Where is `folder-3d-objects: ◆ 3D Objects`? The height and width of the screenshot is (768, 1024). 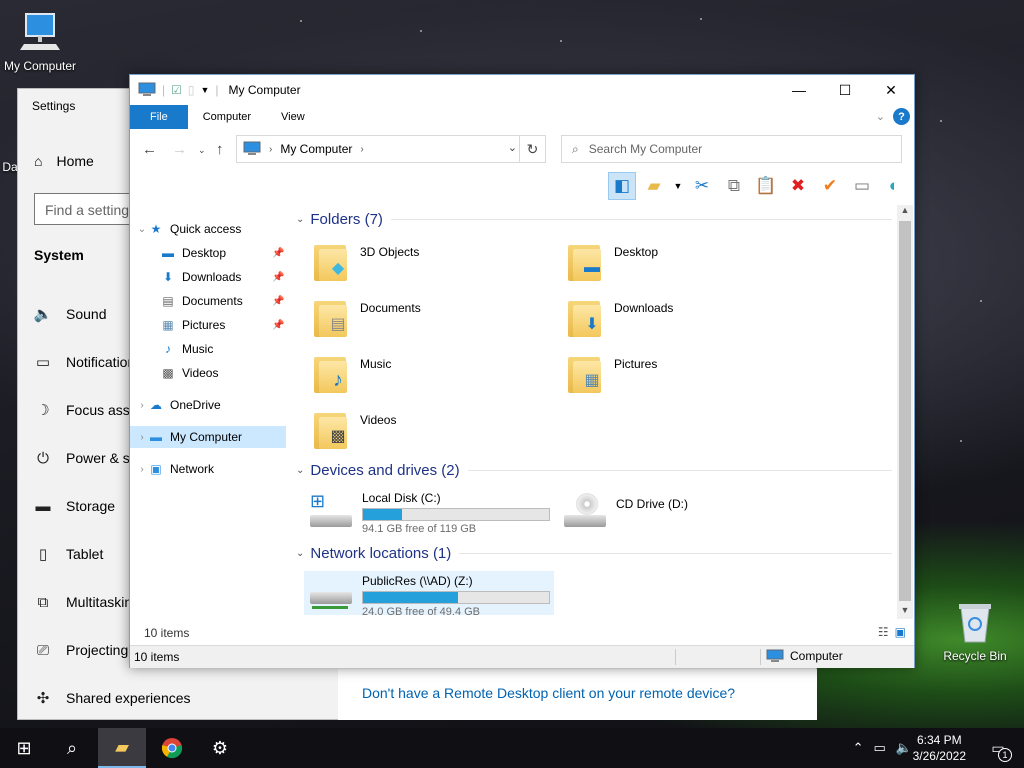 folder-3d-objects: ◆ 3D Objects is located at coordinates (366, 263).